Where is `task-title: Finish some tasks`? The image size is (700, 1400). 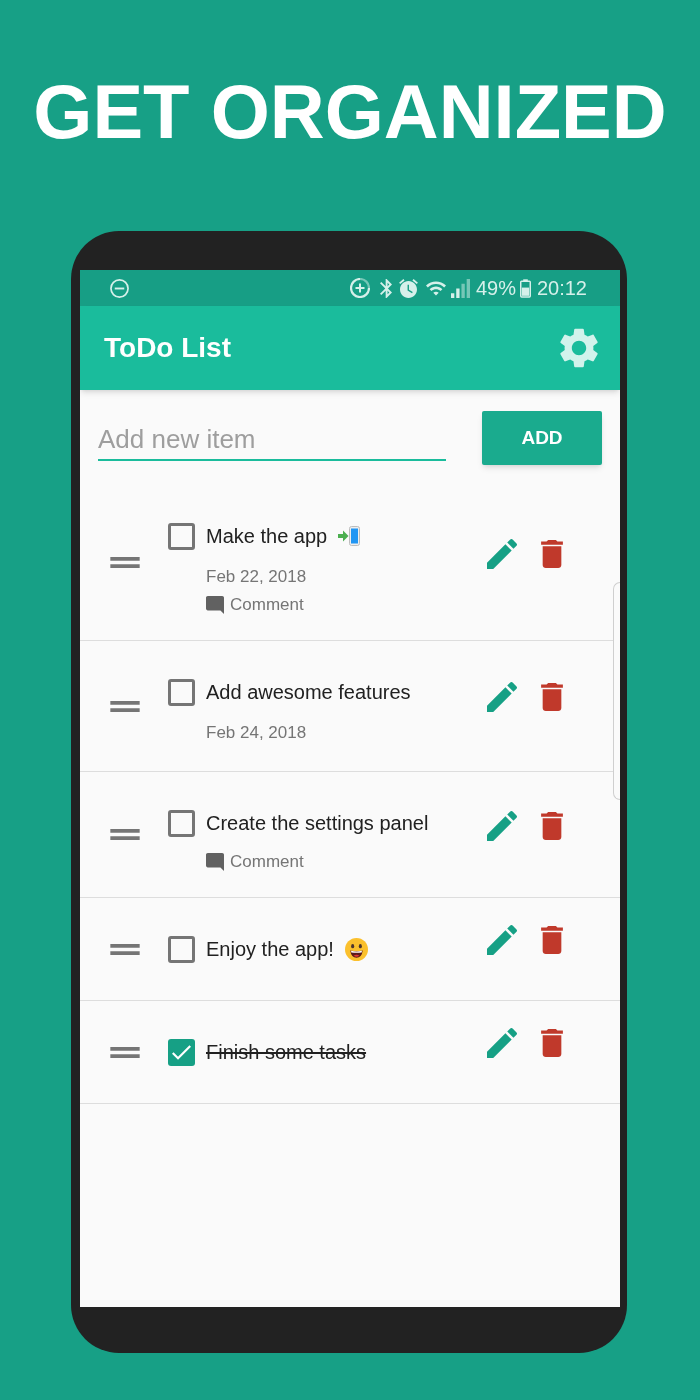 task-title: Finish some tasks is located at coordinates (286, 1052).